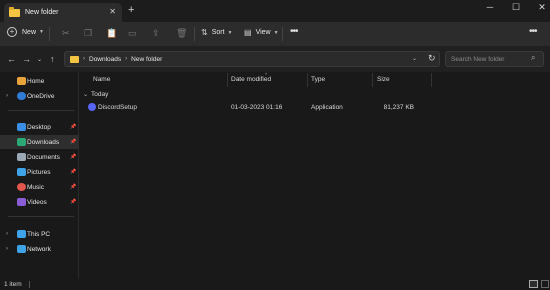  I want to click on sidebar-item-downloads: Downloads 📌, so click(39, 142).